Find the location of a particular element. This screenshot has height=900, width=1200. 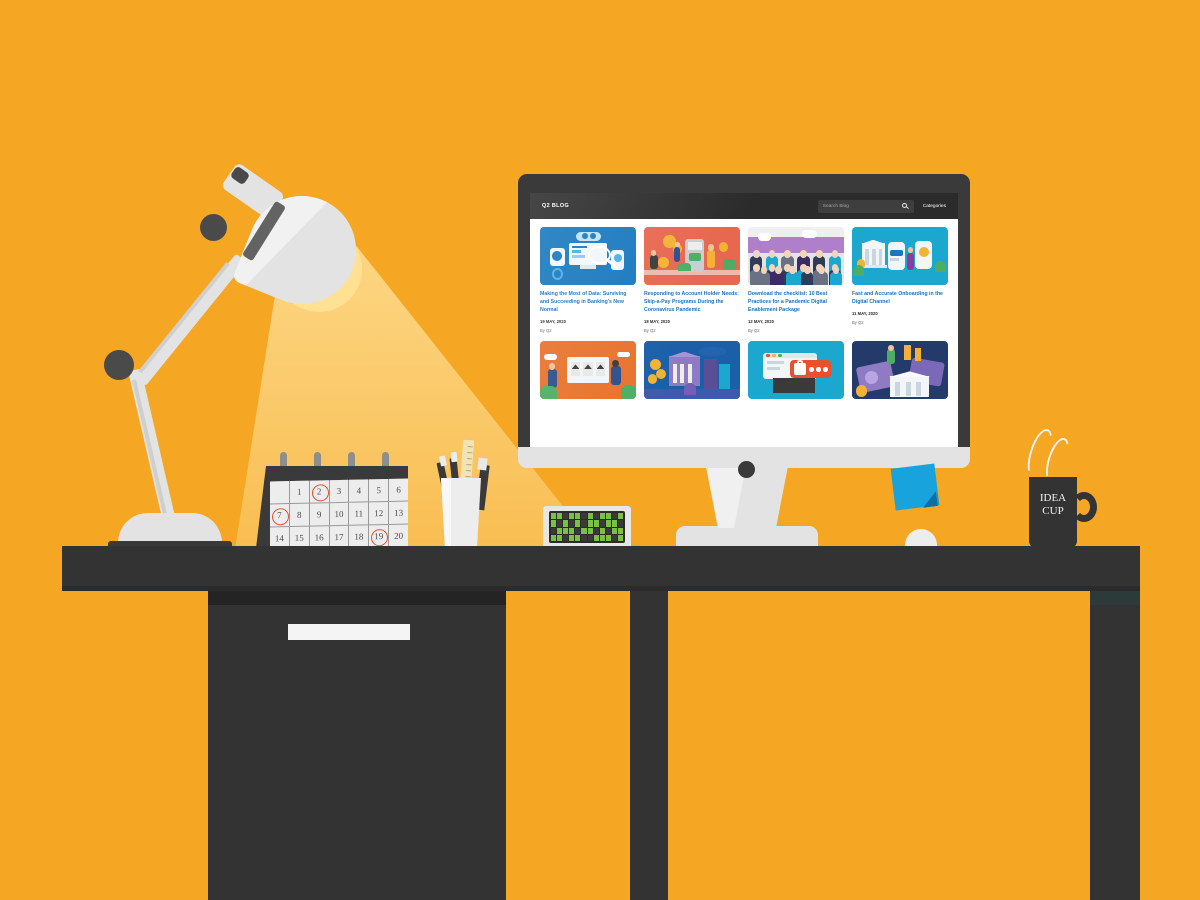

keyboard-keys is located at coordinates (587, 527).